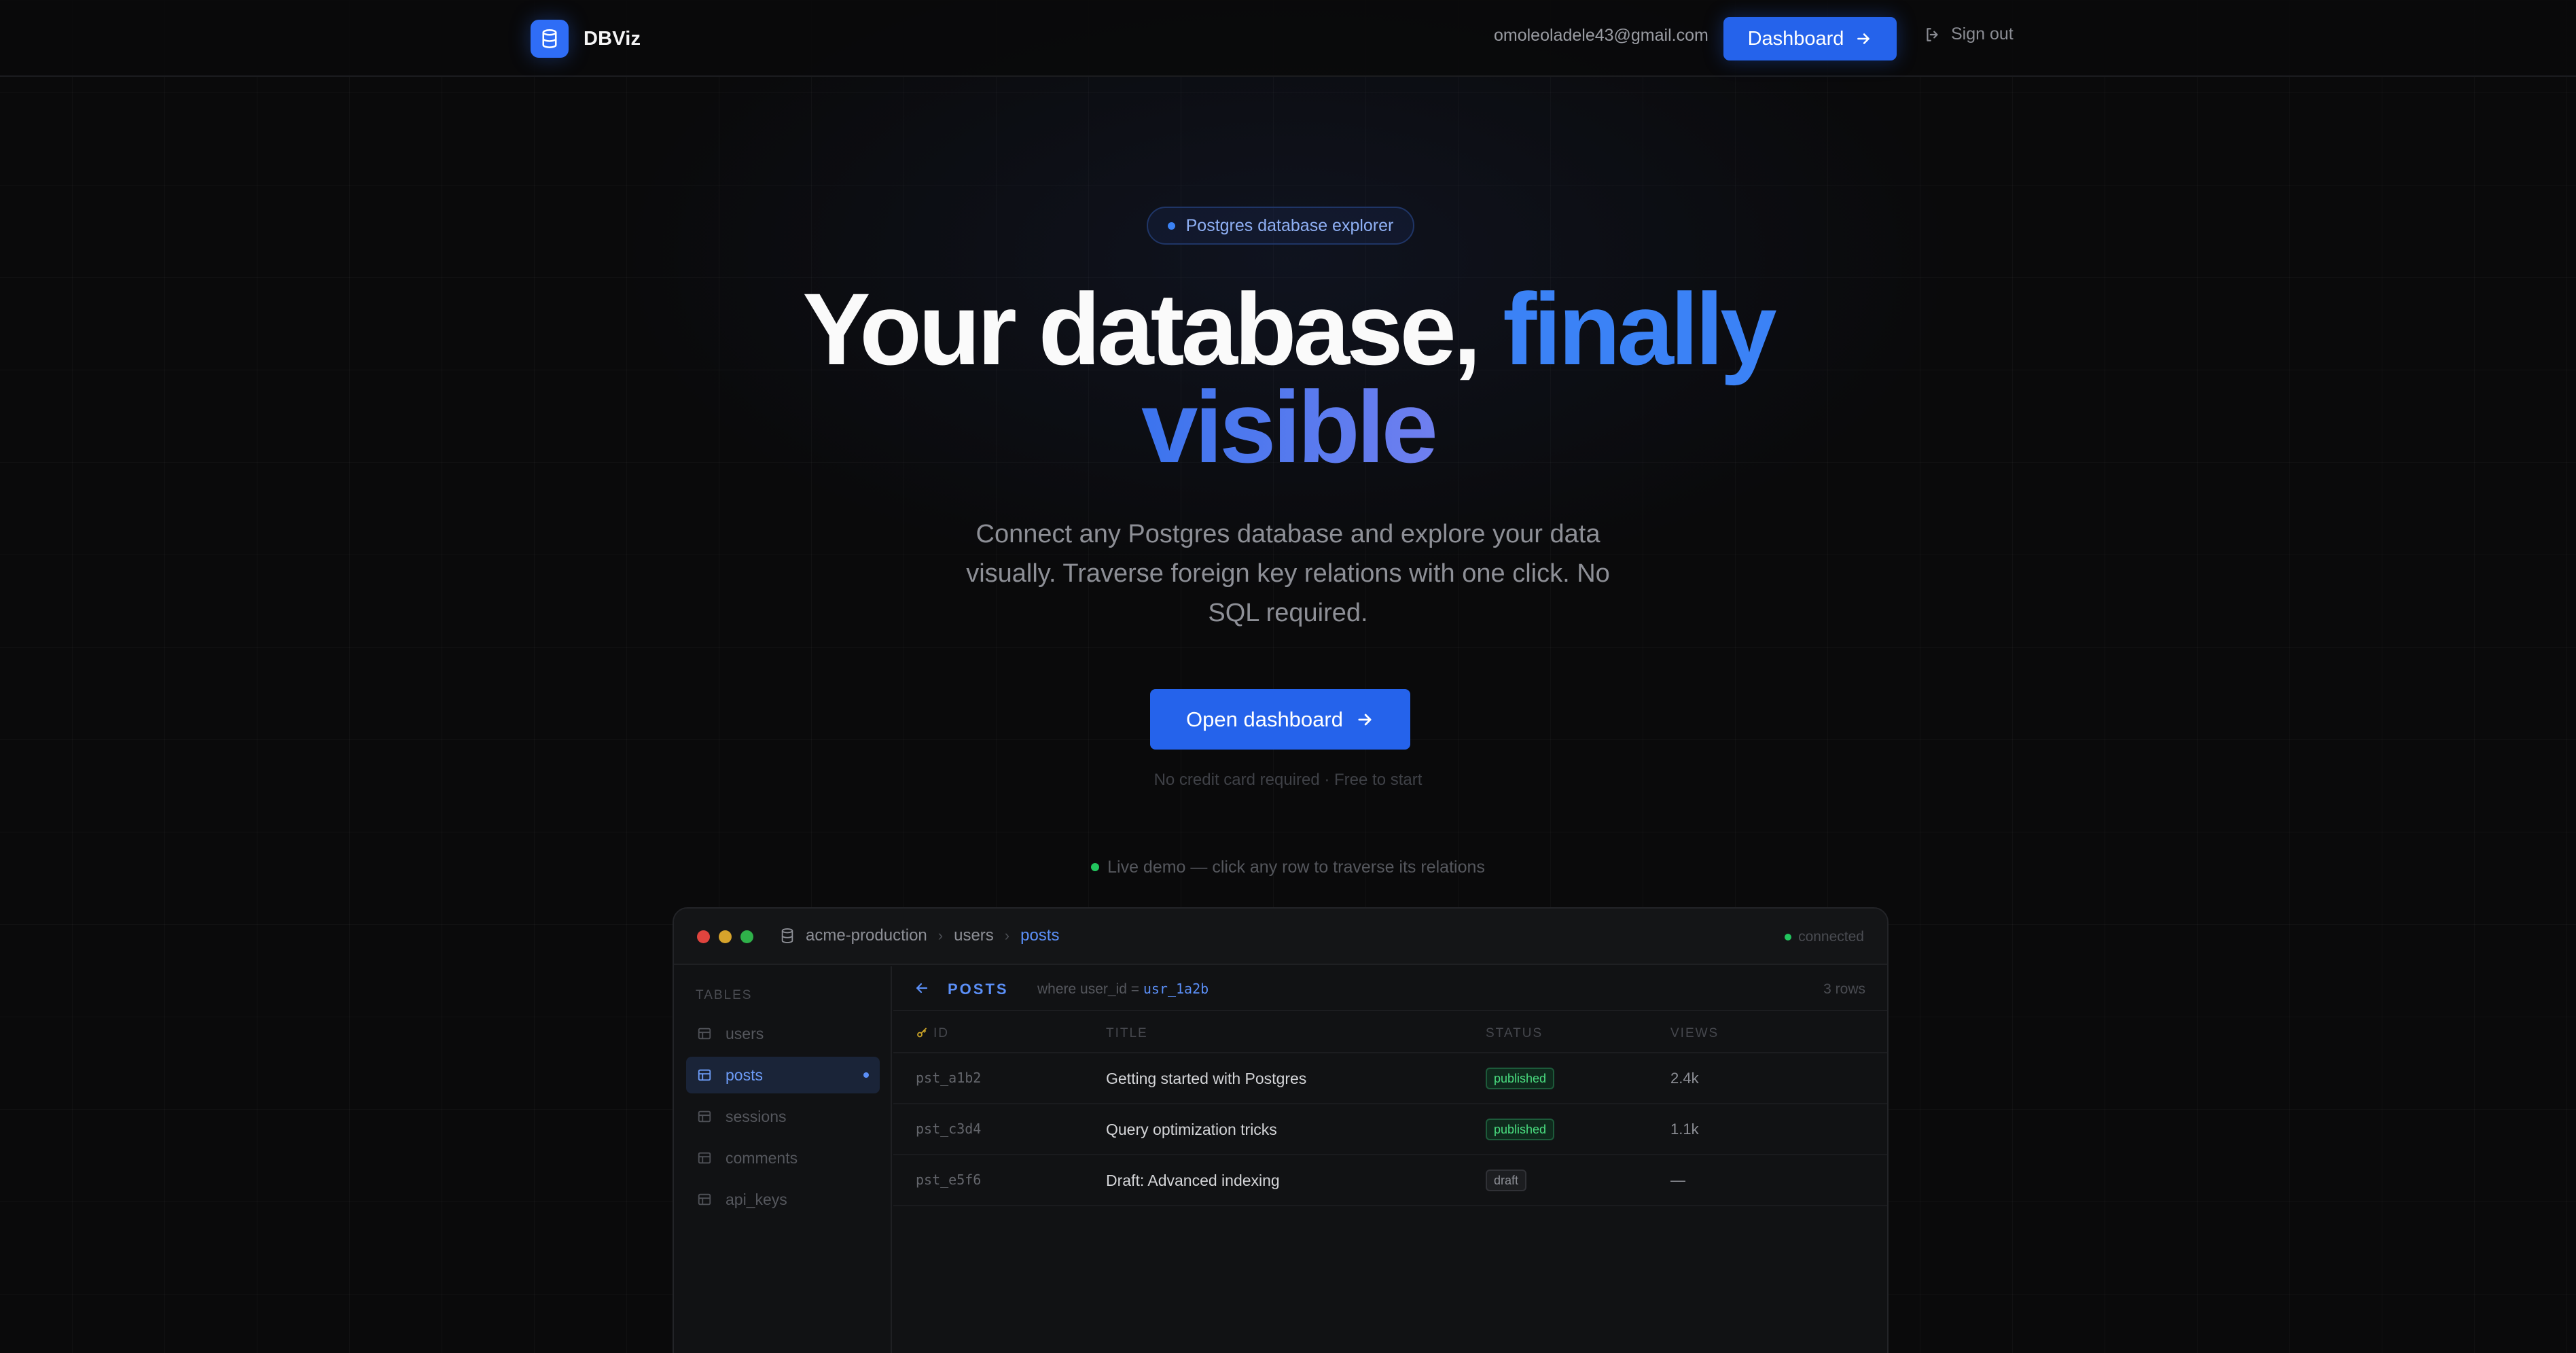 The height and width of the screenshot is (1353, 2576). Describe the element at coordinates (1684, 1078) in the screenshot. I see `cell-views: 2.4k` at that location.